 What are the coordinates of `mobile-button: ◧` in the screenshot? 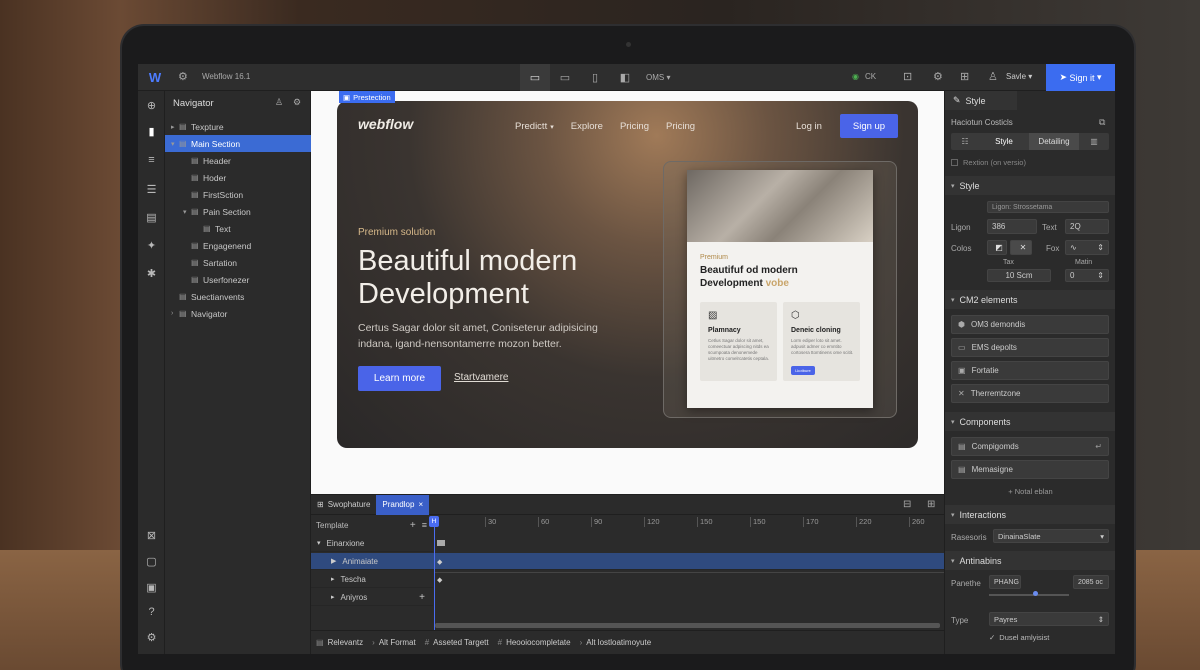 It's located at (625, 77).